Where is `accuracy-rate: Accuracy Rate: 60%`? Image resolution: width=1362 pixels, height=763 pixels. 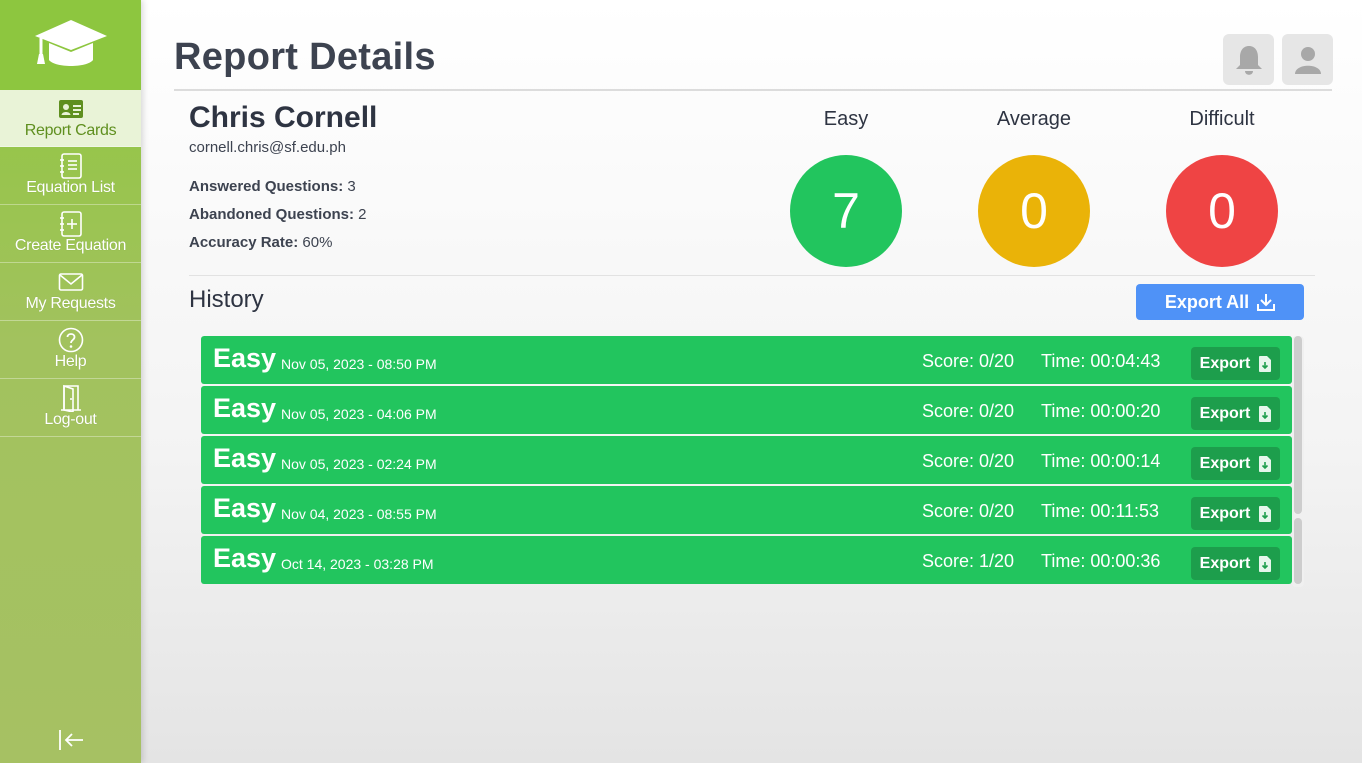 accuracy-rate: Accuracy Rate: 60% is located at coordinates (260, 242).